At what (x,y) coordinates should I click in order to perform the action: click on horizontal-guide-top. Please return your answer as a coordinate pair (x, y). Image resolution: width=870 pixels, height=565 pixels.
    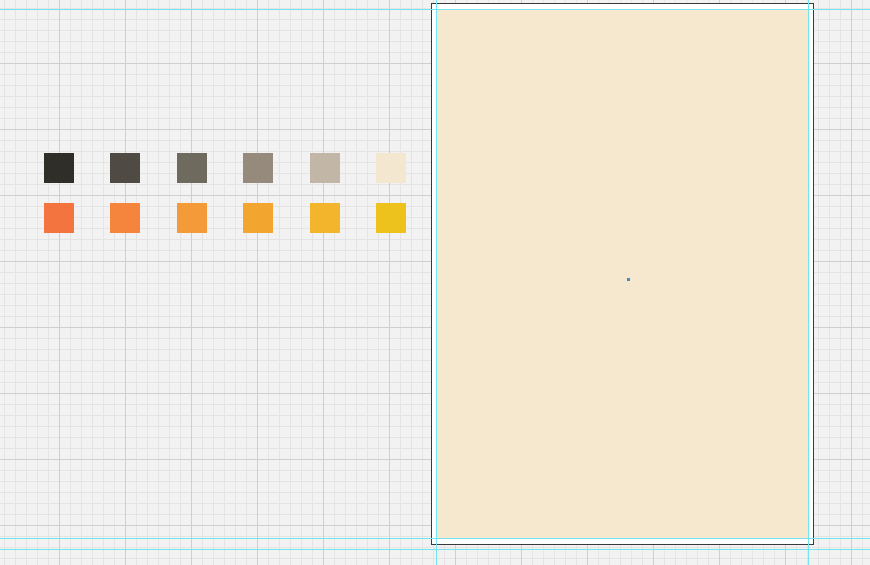
    Looking at the image, I should click on (435, 9).